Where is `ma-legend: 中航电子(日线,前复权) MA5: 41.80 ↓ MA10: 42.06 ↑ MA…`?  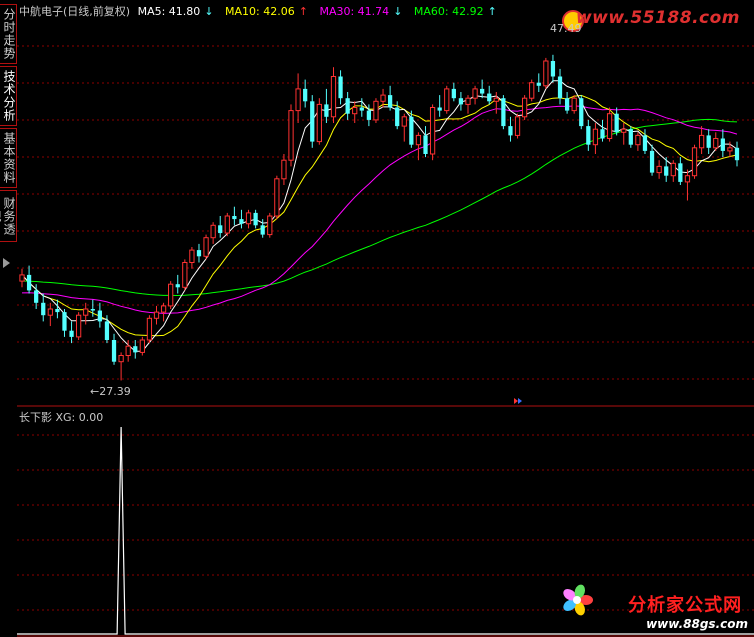
ma-legend: 中航电子(日线,前复权) MA5: 41.80 ↓ MA10: 42.06 ↑ MA… is located at coordinates (262, 11).